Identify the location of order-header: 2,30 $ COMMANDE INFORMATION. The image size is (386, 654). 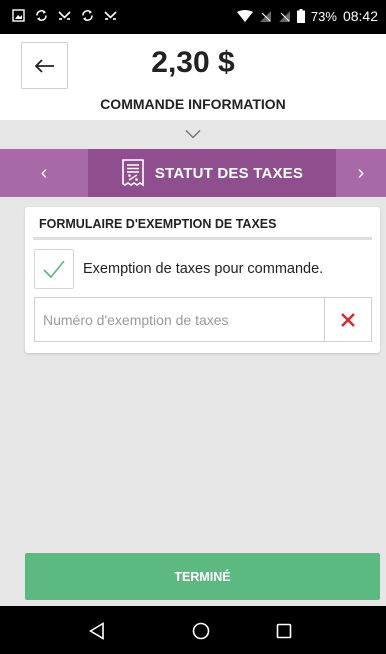
(193, 77).